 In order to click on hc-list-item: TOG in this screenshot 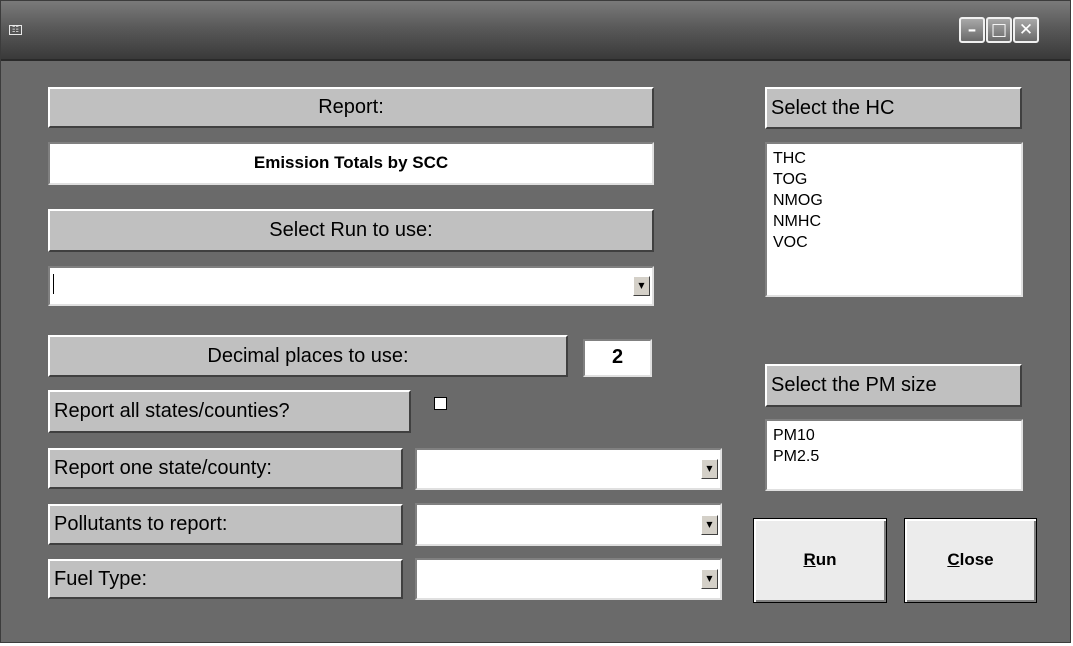, I will do `click(894, 179)`.